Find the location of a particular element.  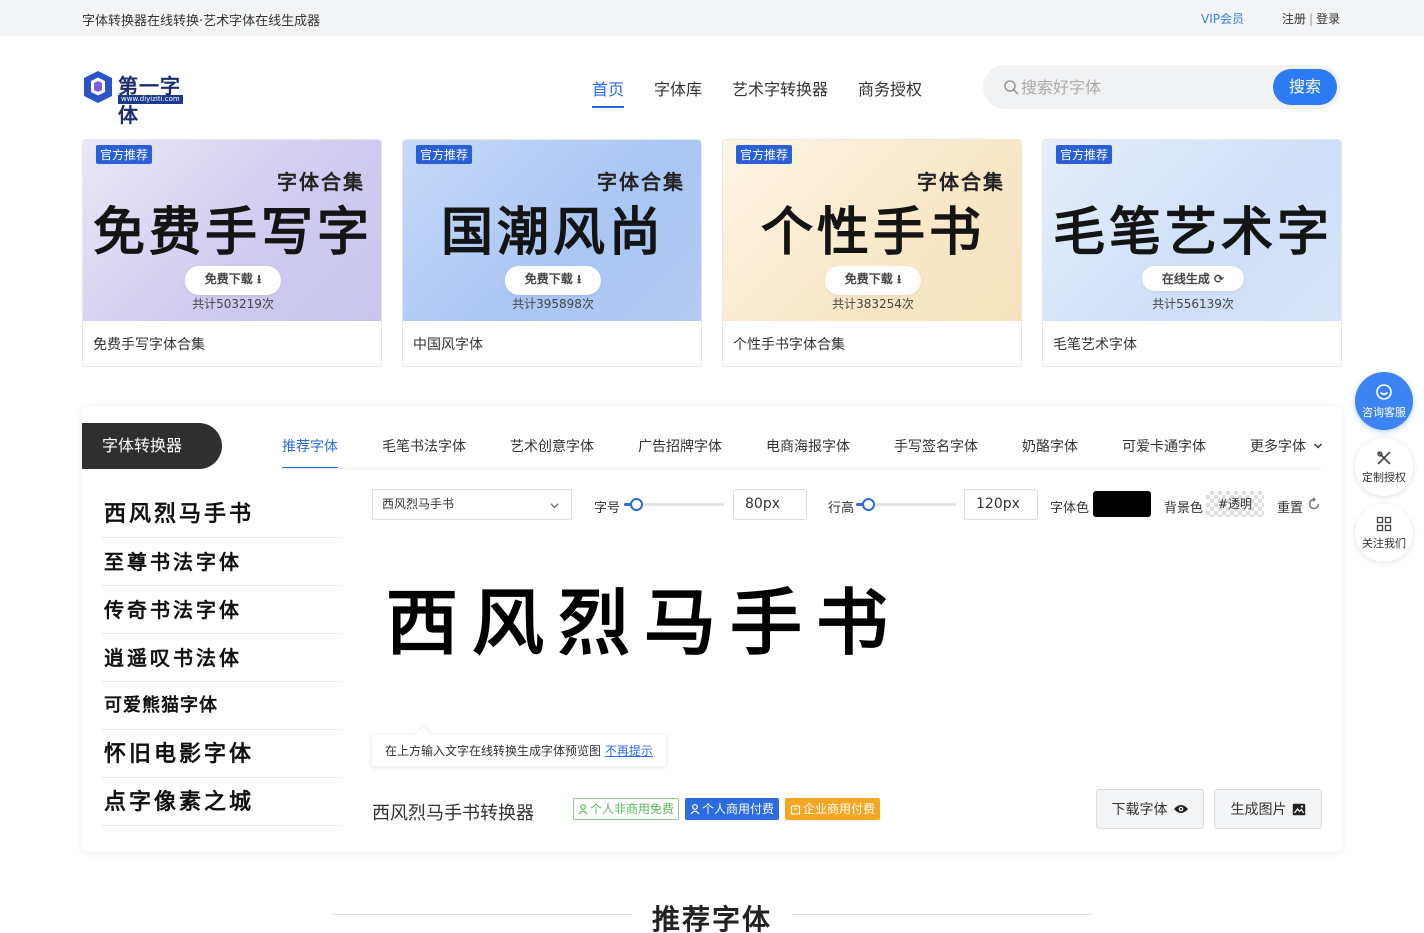

vip-link: VIP会员 is located at coordinates (1222, 18).